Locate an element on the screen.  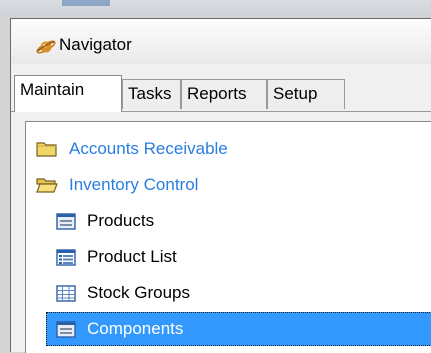
tree-item-stock-groups: Stock Groups is located at coordinates (123, 293).